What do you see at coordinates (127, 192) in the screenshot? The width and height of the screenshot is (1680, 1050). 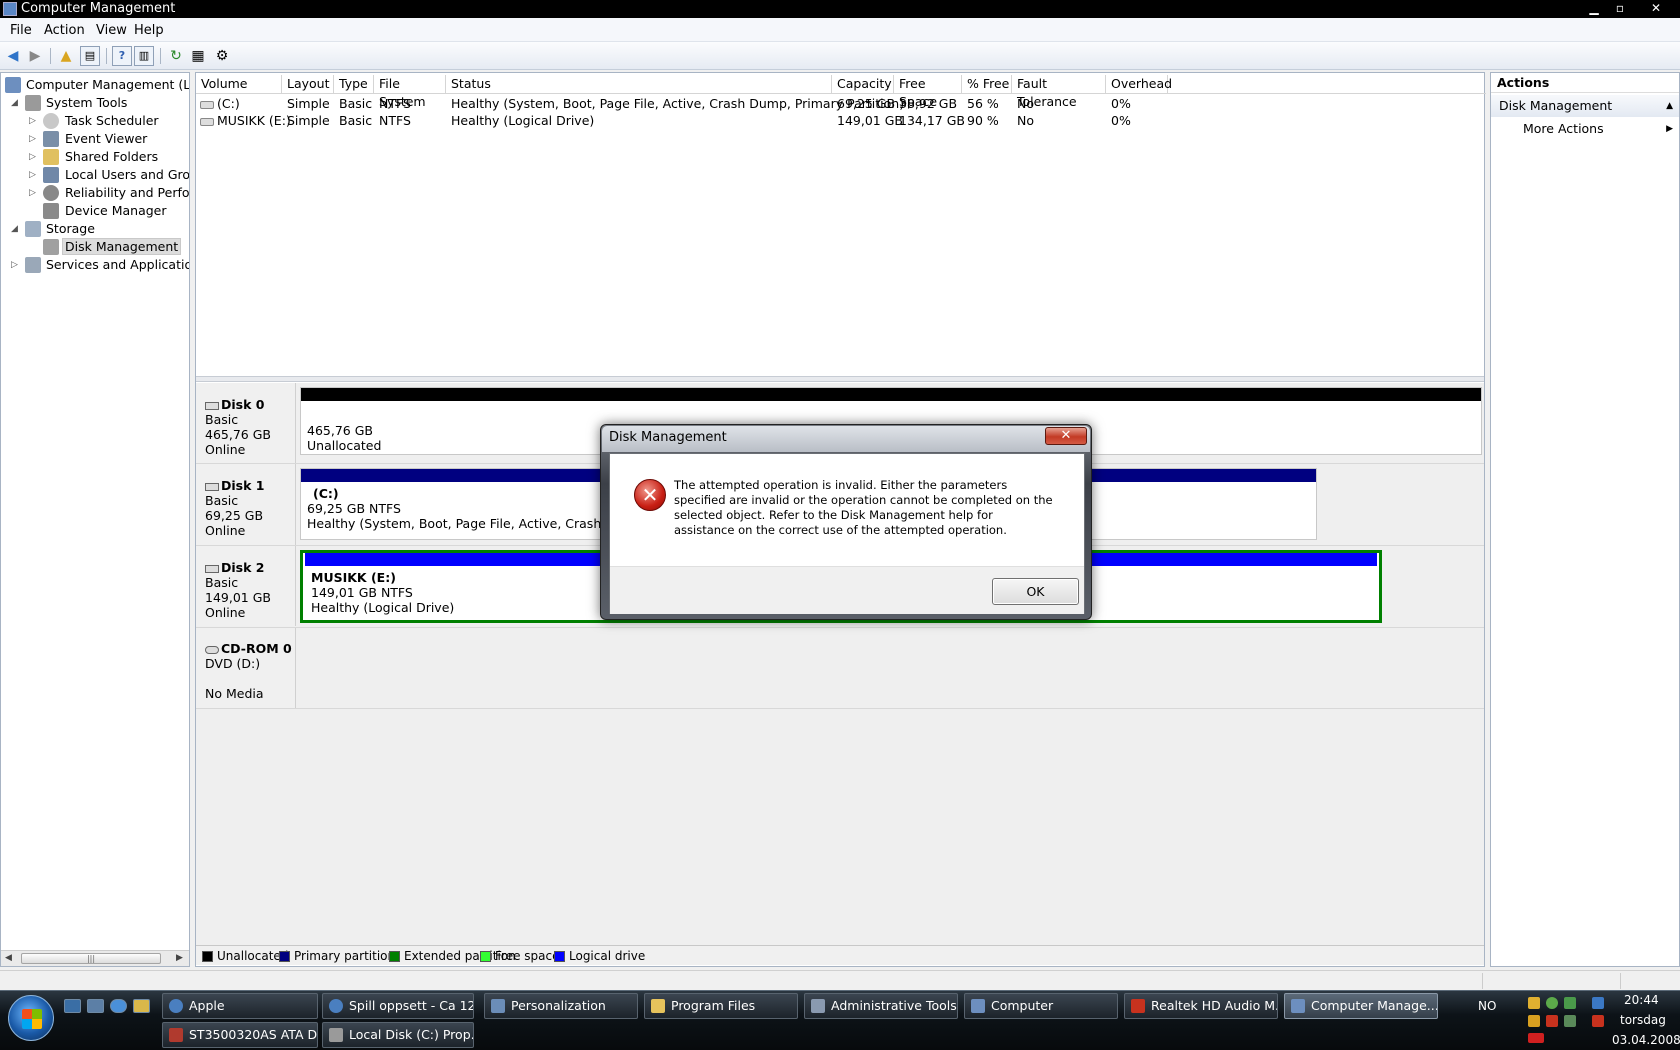 I see `tree-item-label: Reliability and Performa` at bounding box center [127, 192].